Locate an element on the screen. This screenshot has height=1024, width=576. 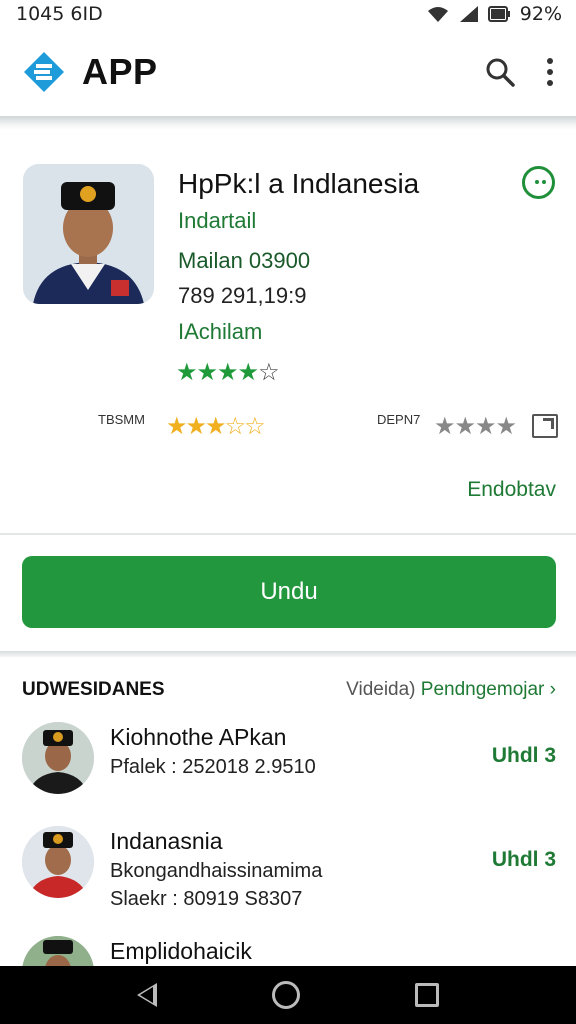
status-time: 1045 6ID is located at coordinates (59, 14).